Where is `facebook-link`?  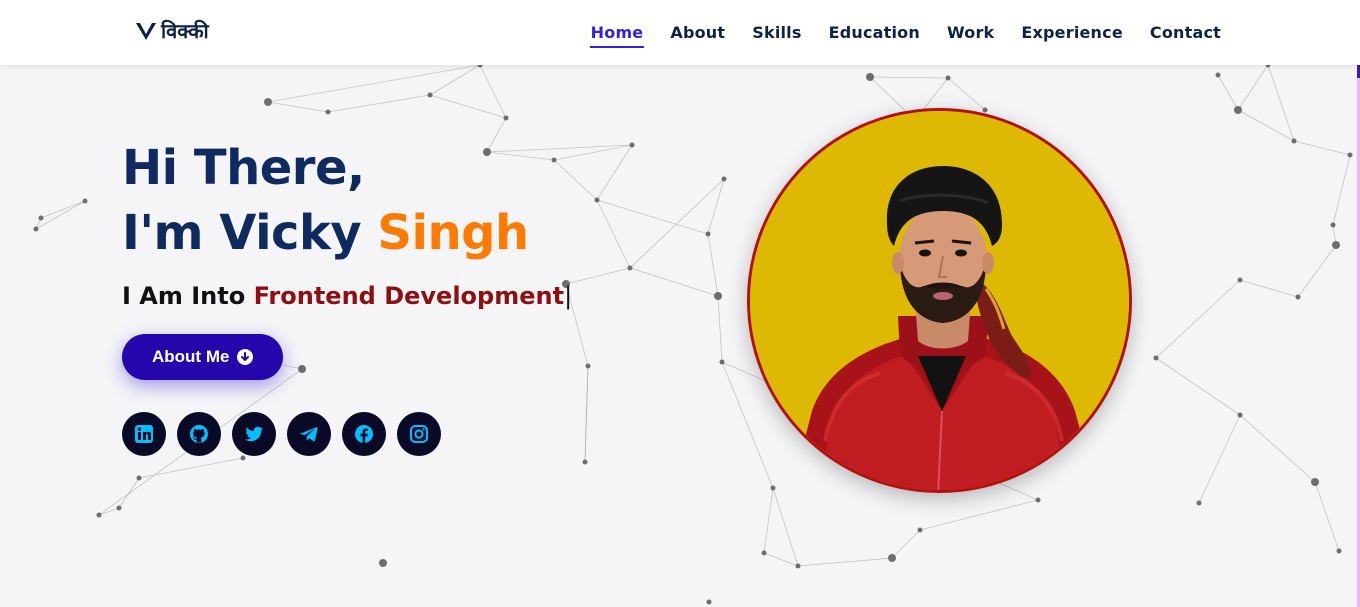 facebook-link is located at coordinates (364, 434).